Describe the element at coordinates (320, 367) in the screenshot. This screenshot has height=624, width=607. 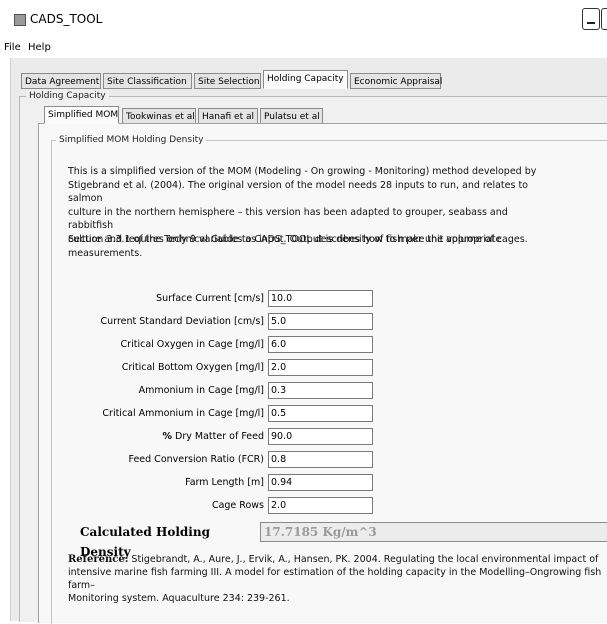
I see `critical-bottom-oxygen-input` at that location.